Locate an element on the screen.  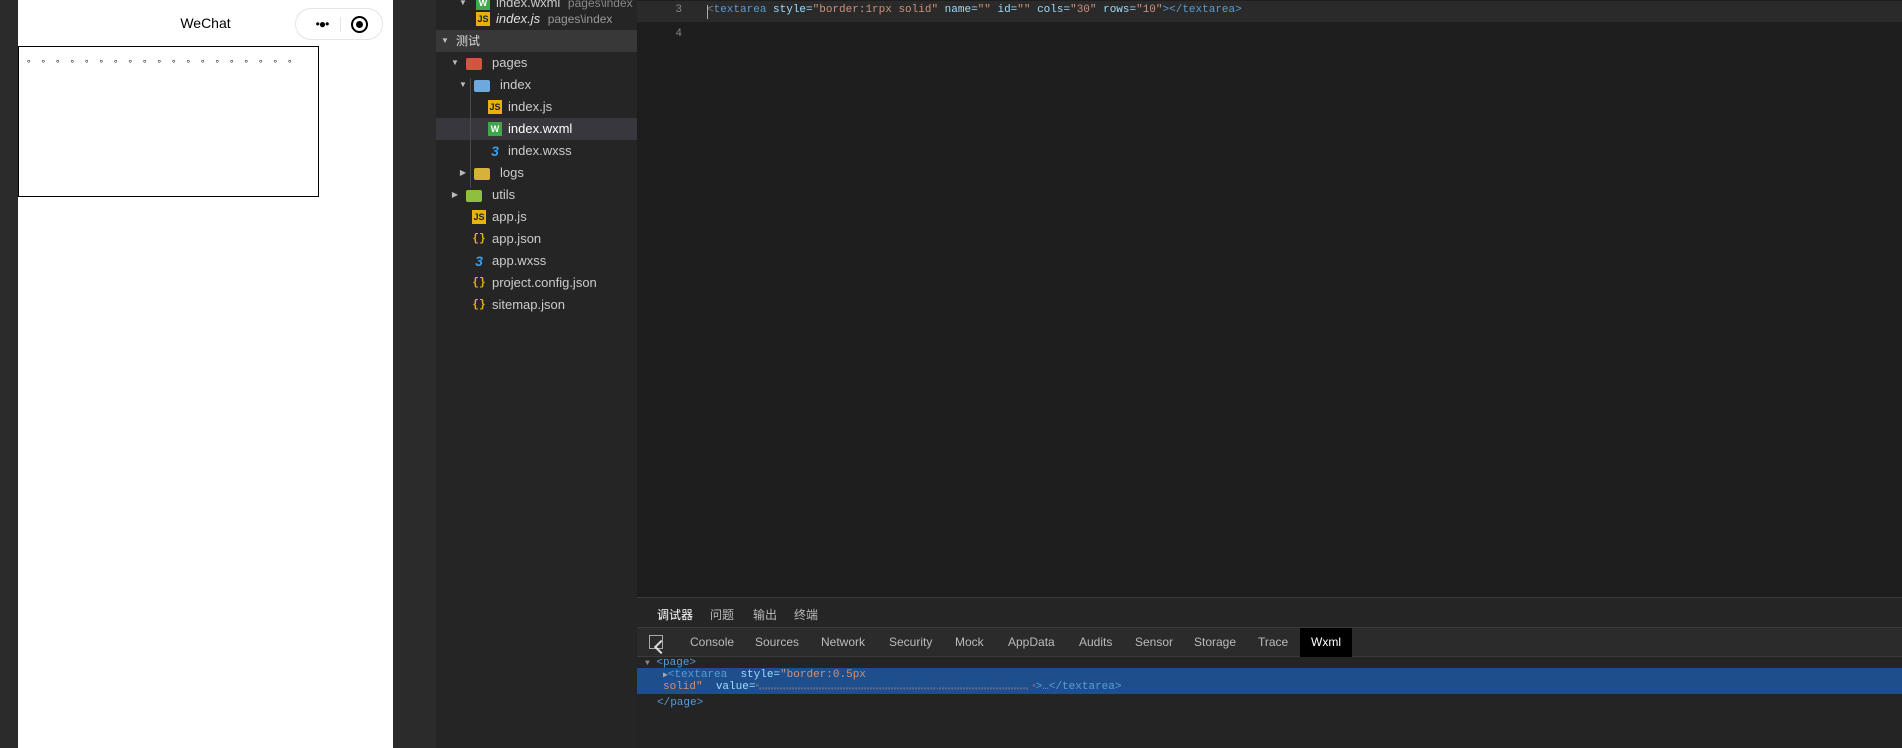
tree-item-app-json: {} app.json is located at coordinates (536, 239).